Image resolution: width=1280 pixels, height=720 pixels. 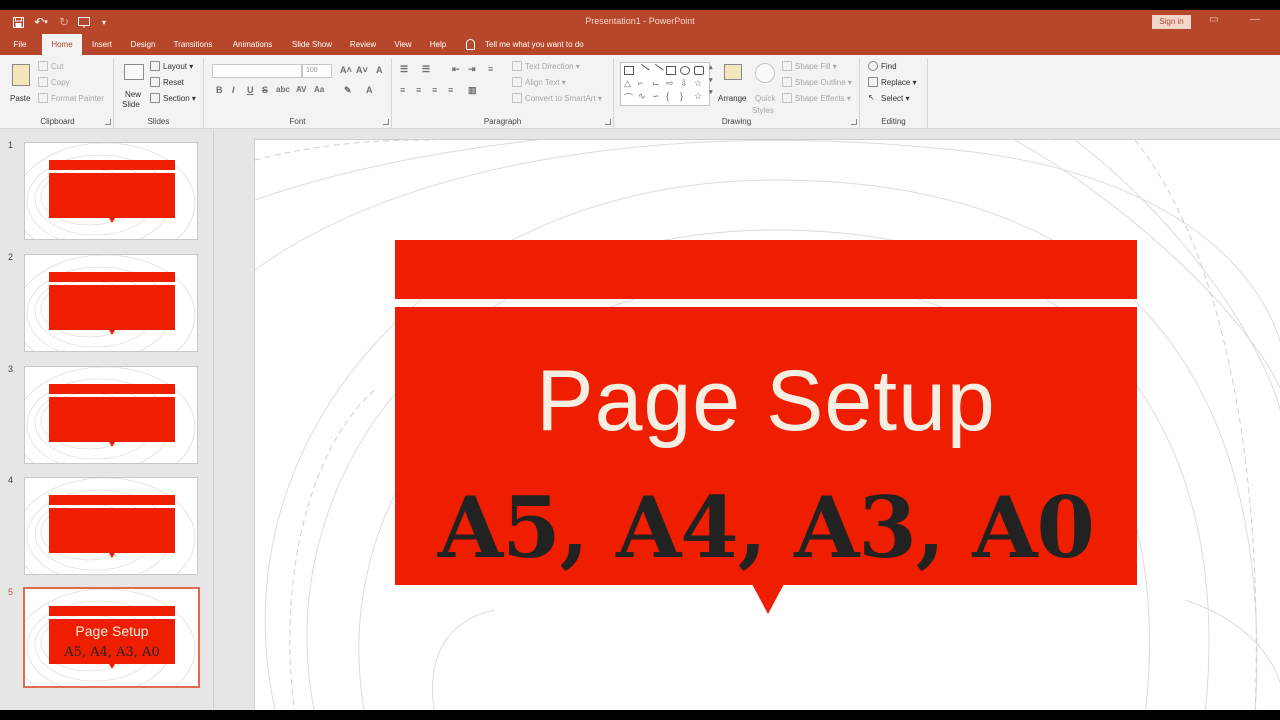 What do you see at coordinates (108, 122) in the screenshot?
I see `clipboard-launcher-icon` at bounding box center [108, 122].